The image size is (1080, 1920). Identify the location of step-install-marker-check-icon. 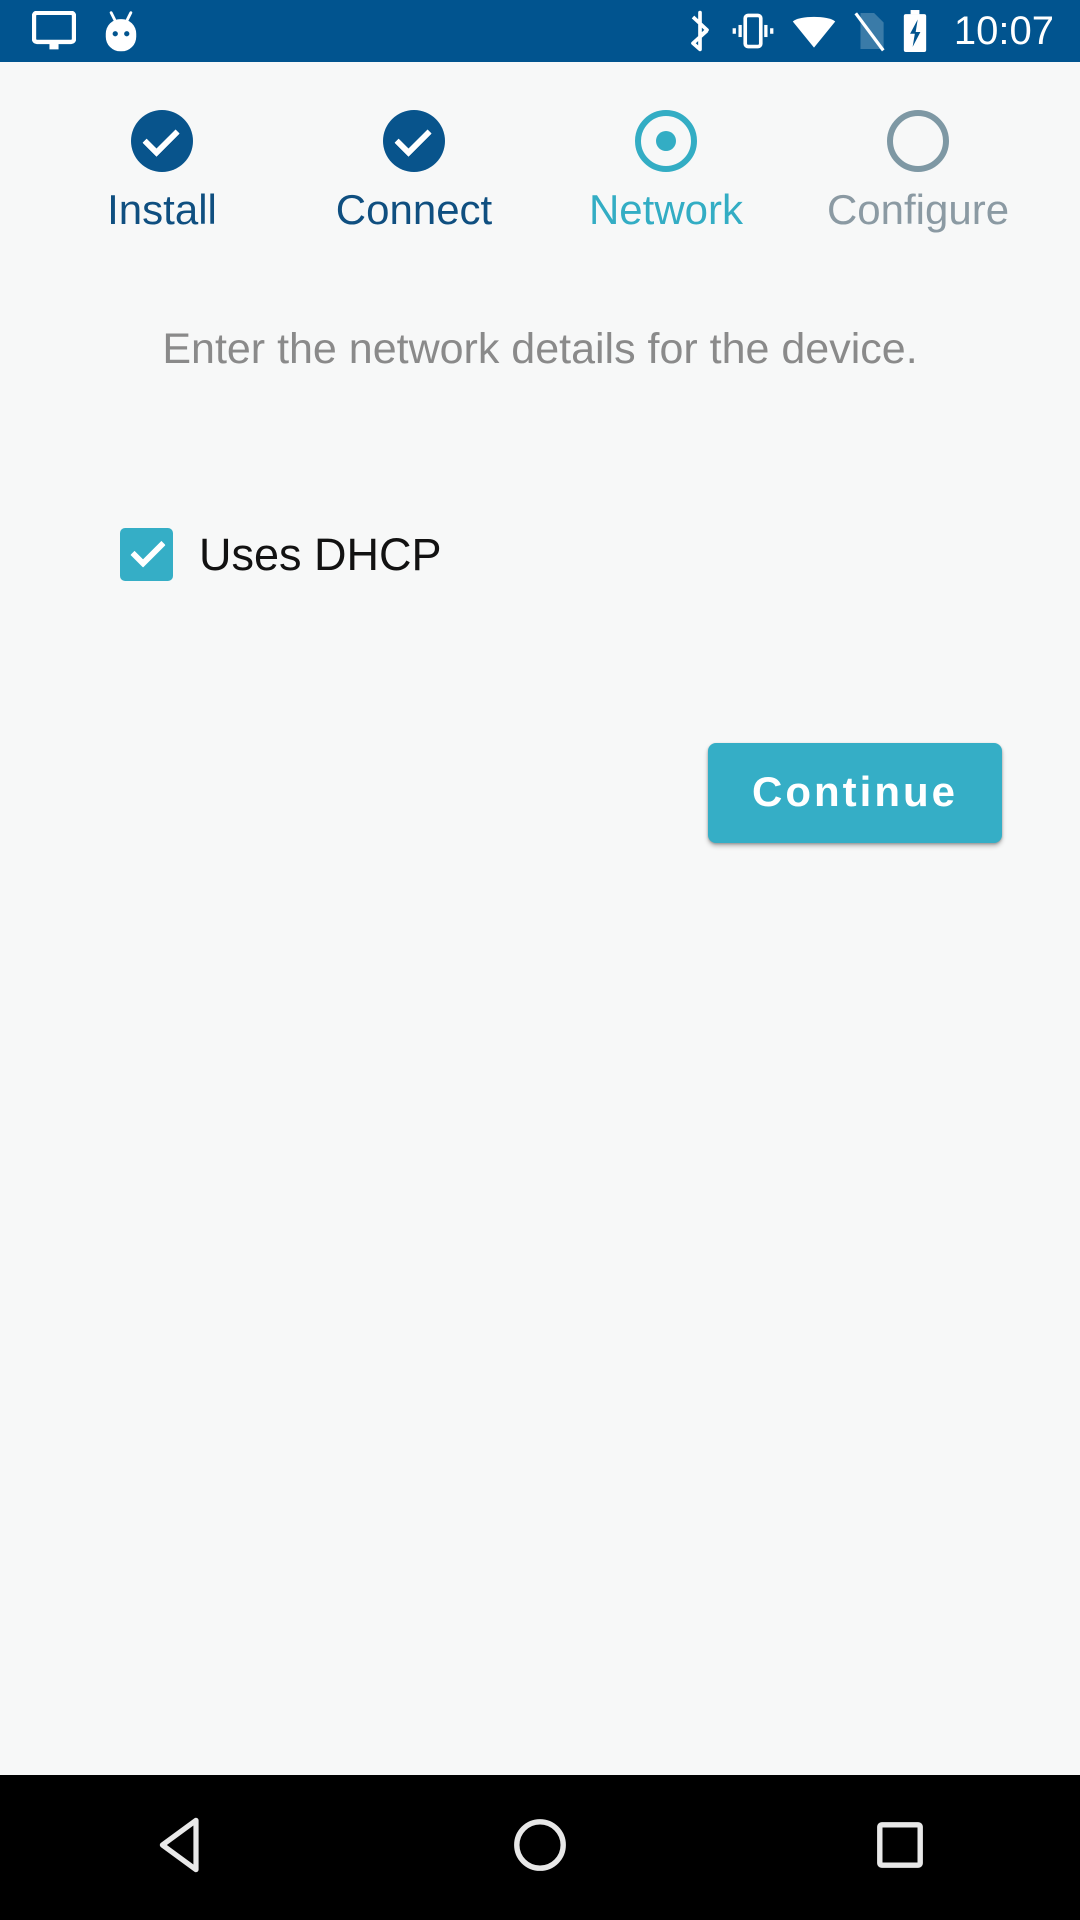
(162, 141).